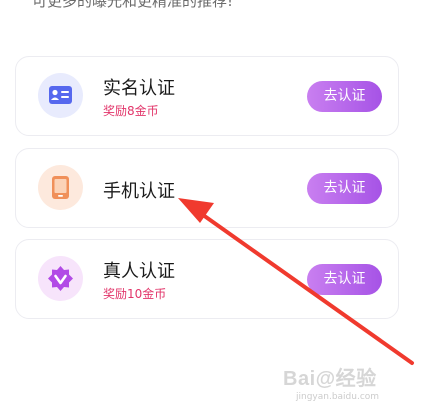  Describe the element at coordinates (344, 279) in the screenshot. I see `verify-face-button: 去认证` at that location.